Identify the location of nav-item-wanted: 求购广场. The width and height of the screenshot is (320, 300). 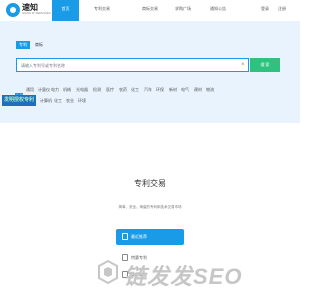
(183, 9).